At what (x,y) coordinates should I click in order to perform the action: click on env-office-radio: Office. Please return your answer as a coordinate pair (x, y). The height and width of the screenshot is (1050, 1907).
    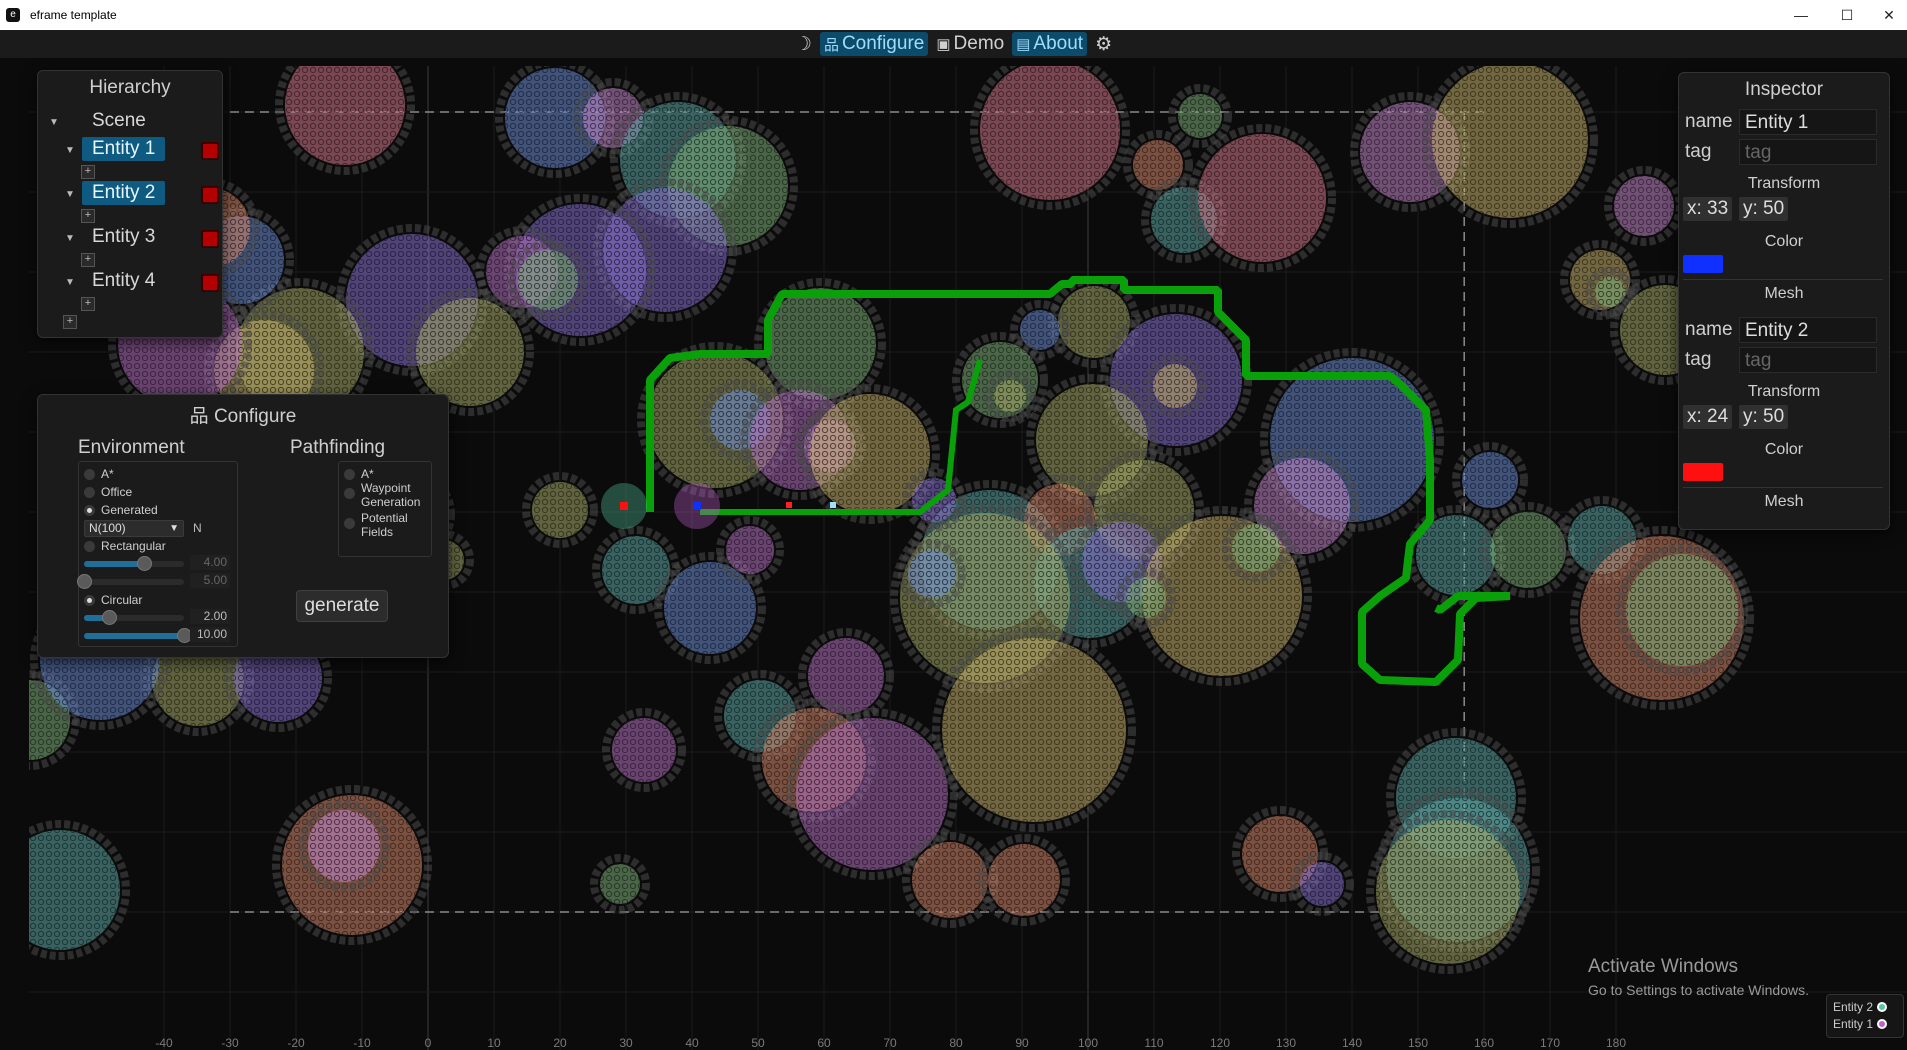
    Looking at the image, I should click on (108, 492).